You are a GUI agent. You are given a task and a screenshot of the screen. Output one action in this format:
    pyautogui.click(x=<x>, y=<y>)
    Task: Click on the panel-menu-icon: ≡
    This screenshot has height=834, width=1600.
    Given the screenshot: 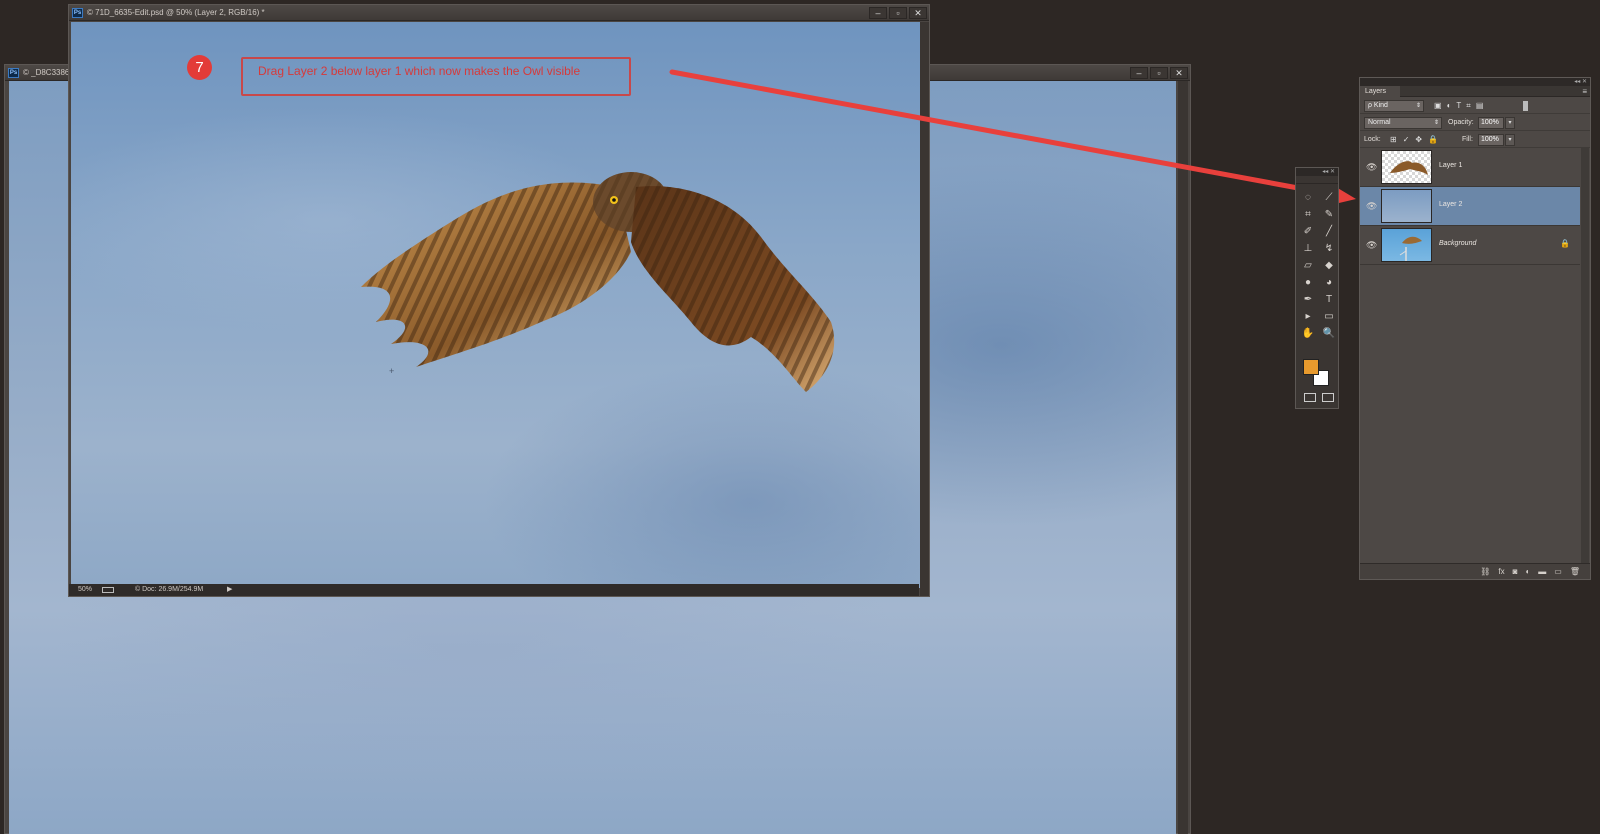 What is the action you would take?
    pyautogui.click(x=1584, y=91)
    